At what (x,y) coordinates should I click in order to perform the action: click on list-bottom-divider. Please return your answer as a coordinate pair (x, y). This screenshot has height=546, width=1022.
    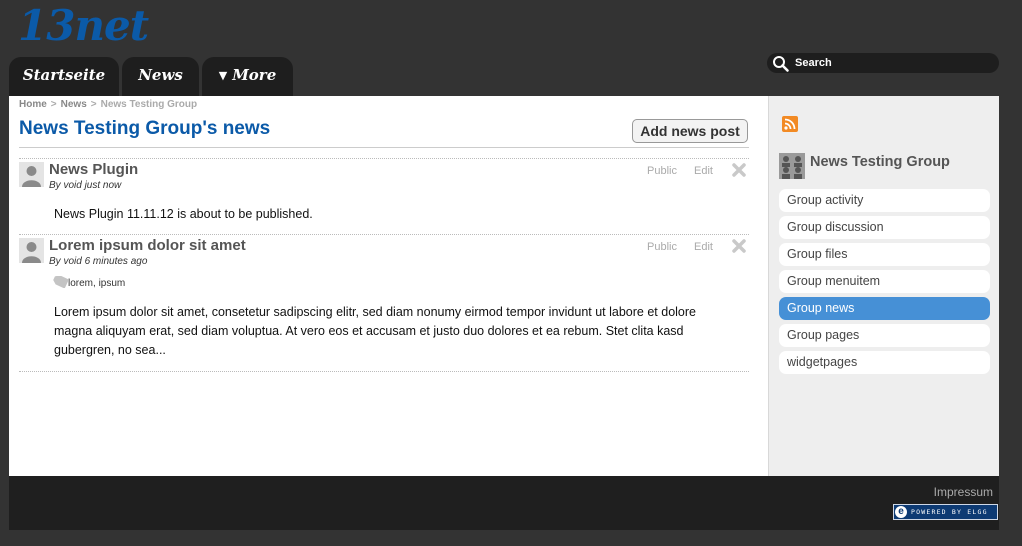
    Looking at the image, I should click on (384, 371).